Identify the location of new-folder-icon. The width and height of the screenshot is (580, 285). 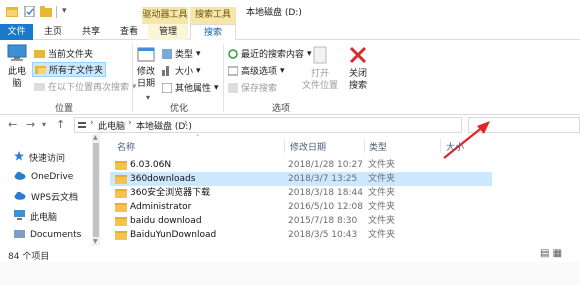
(46, 11).